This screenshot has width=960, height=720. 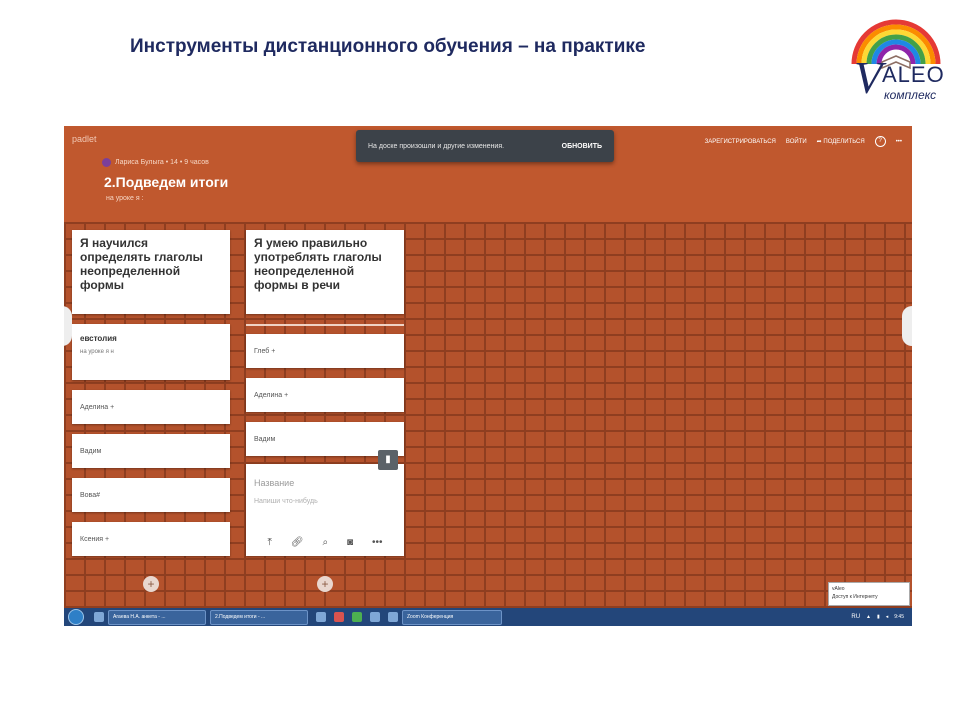 What do you see at coordinates (297, 542) in the screenshot?
I see `link-icon: 🔗︎` at bounding box center [297, 542].